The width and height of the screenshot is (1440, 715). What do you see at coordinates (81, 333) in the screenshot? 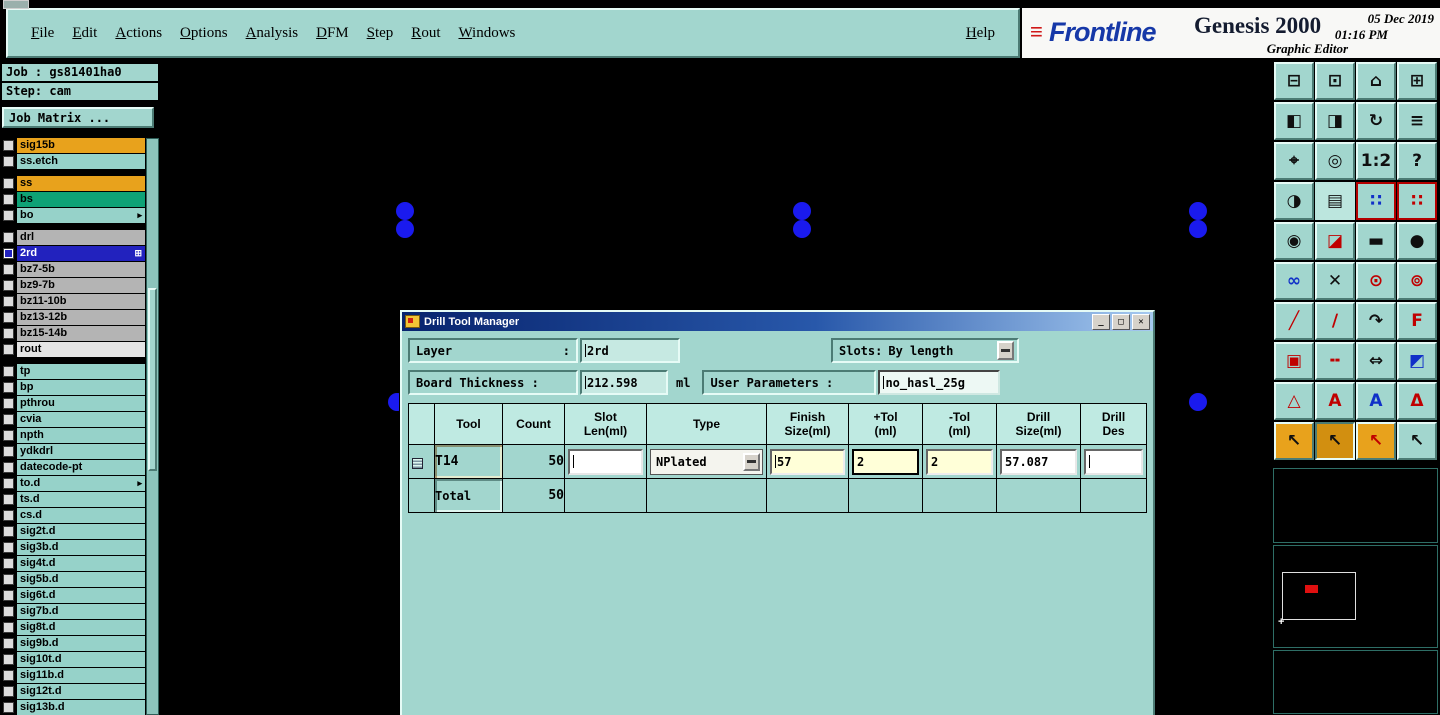
I see `layer-label: bz15-14b` at bounding box center [81, 333].